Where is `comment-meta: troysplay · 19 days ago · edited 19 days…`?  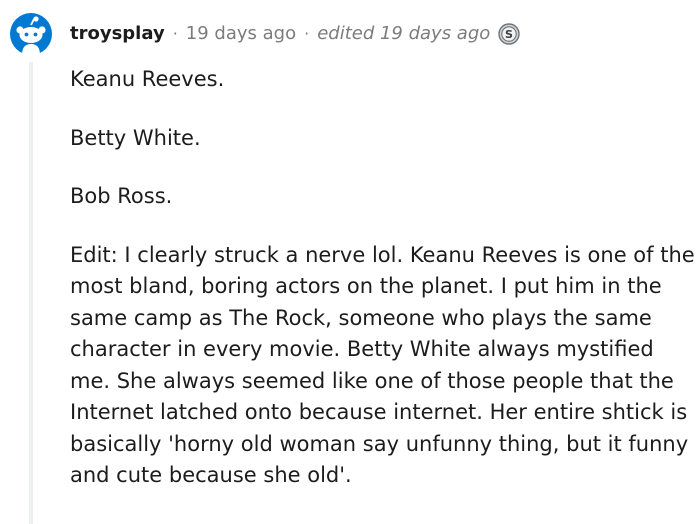
comment-meta: troysplay · 19 days ago · edited 19 days… is located at coordinates (295, 34).